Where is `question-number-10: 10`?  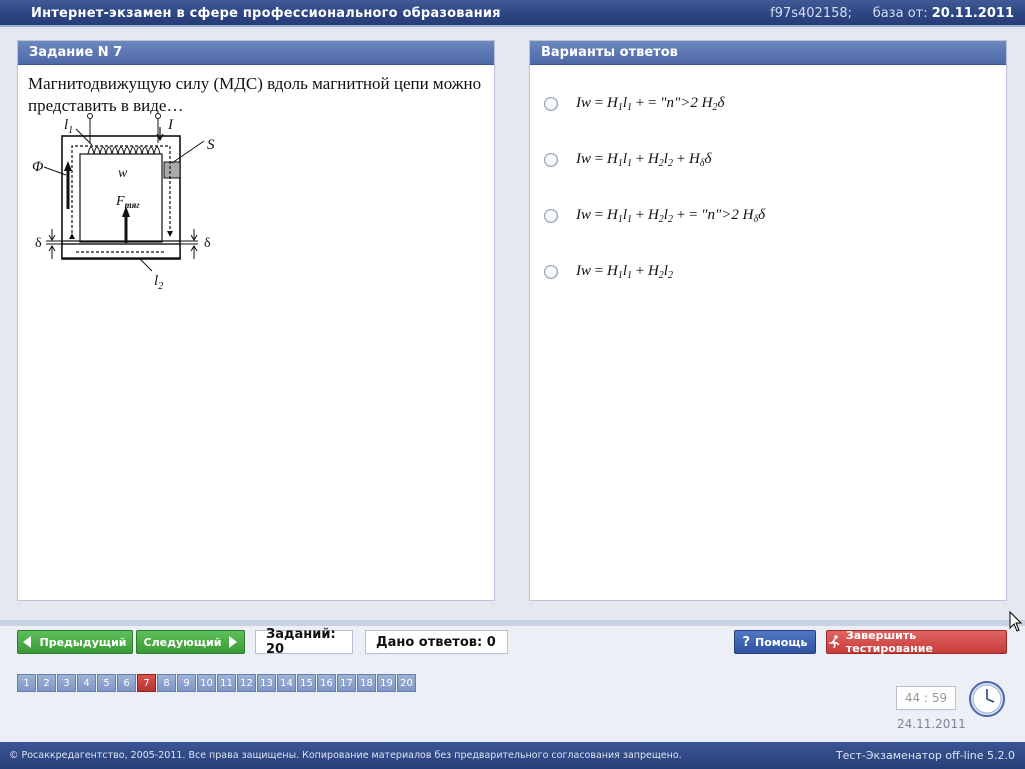
question-number-10: 10 is located at coordinates (206, 683).